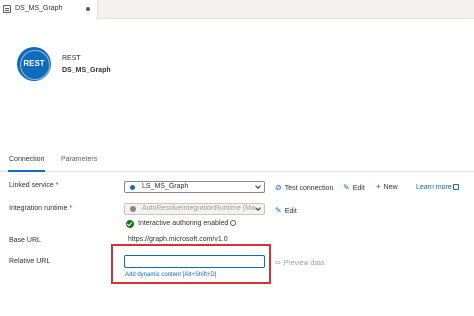 This screenshot has width=474, height=316. I want to click on edit-linked-service-button: ✎ Edit, so click(354, 187).